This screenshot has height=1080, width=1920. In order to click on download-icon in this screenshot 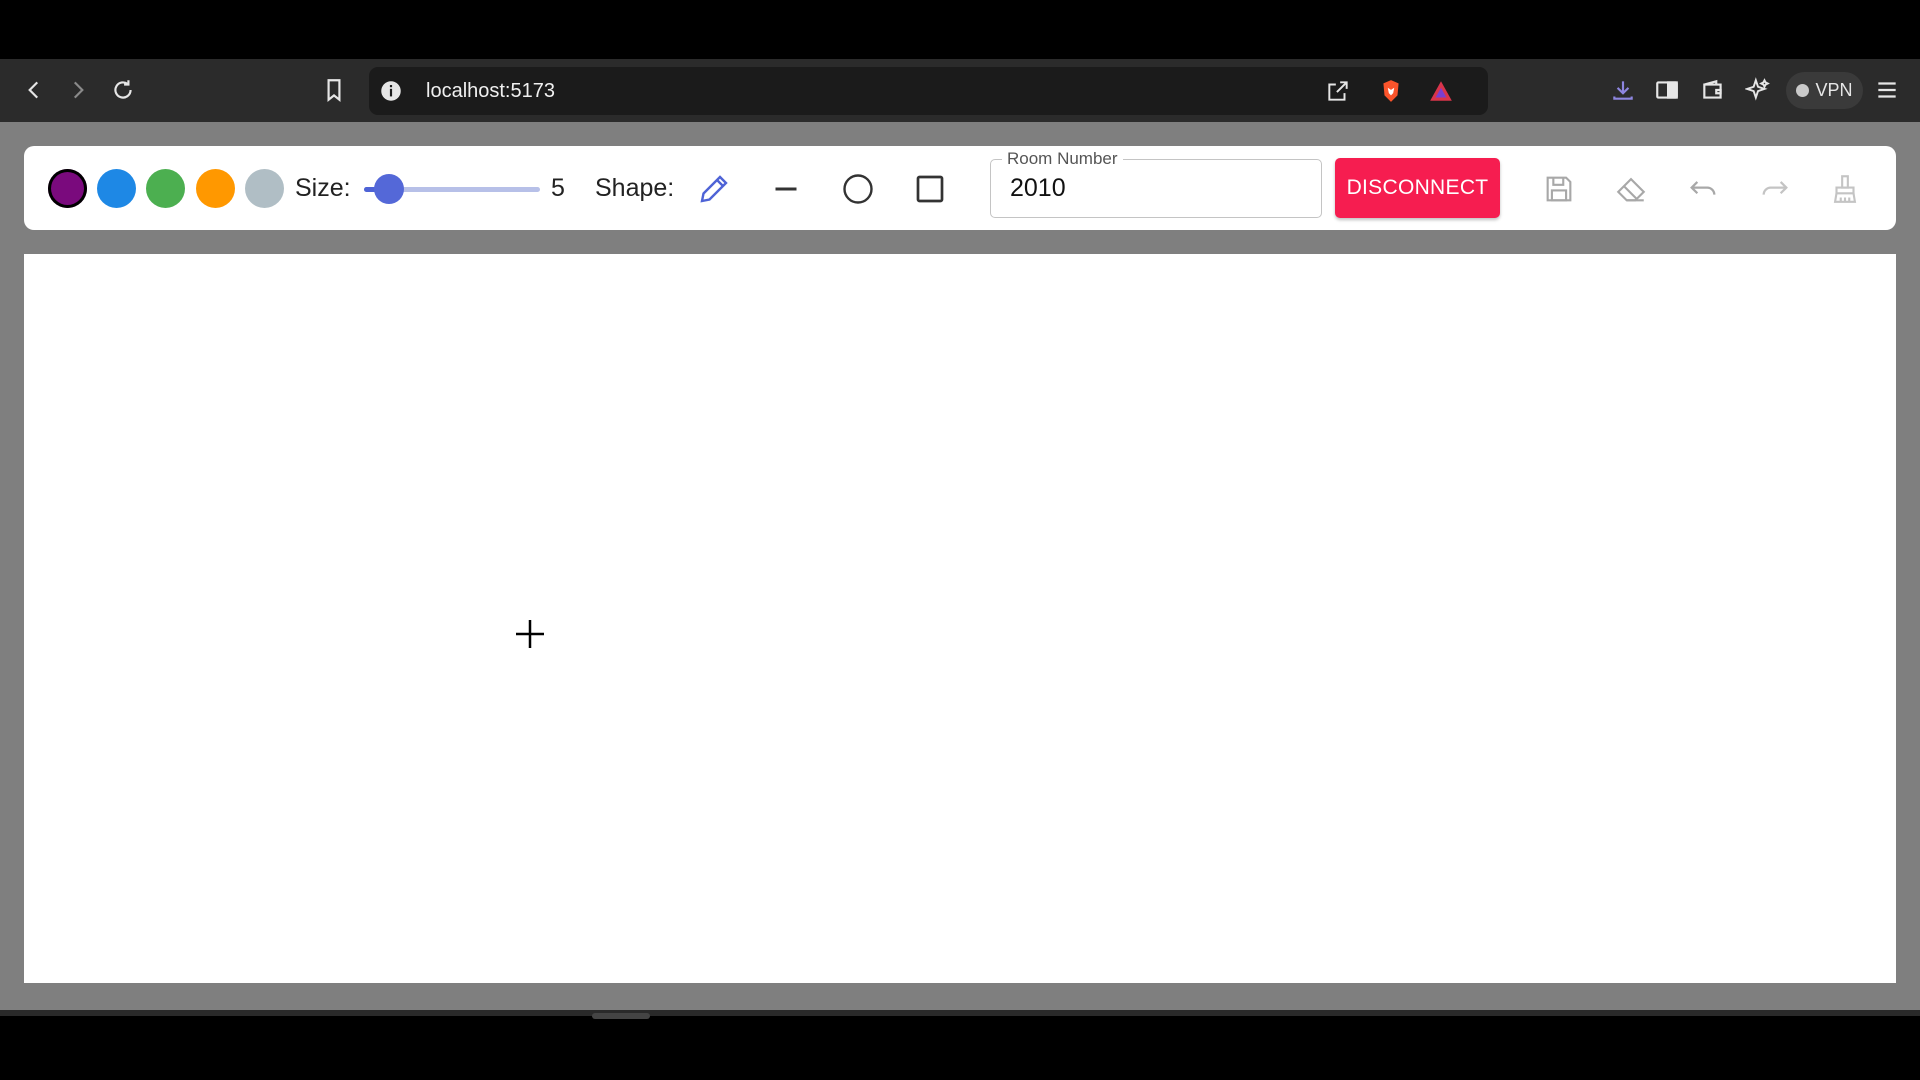, I will do `click(1623, 90)`.